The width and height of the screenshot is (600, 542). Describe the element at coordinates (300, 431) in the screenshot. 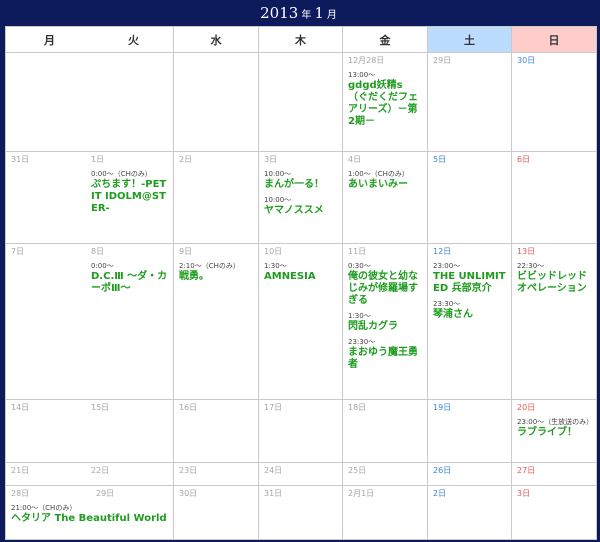

I see `day-cell: 17日` at that location.